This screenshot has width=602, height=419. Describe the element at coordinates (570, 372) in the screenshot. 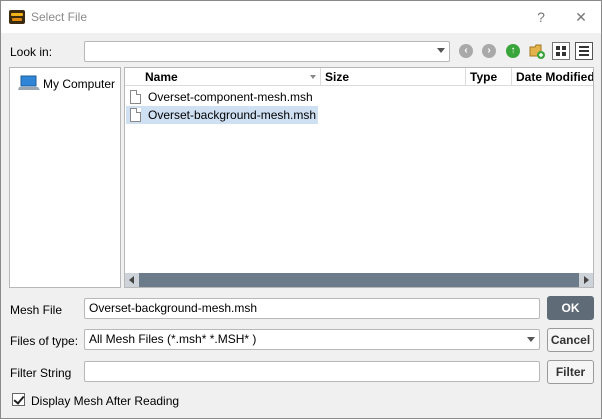

I see `filter-button: Filter` at that location.